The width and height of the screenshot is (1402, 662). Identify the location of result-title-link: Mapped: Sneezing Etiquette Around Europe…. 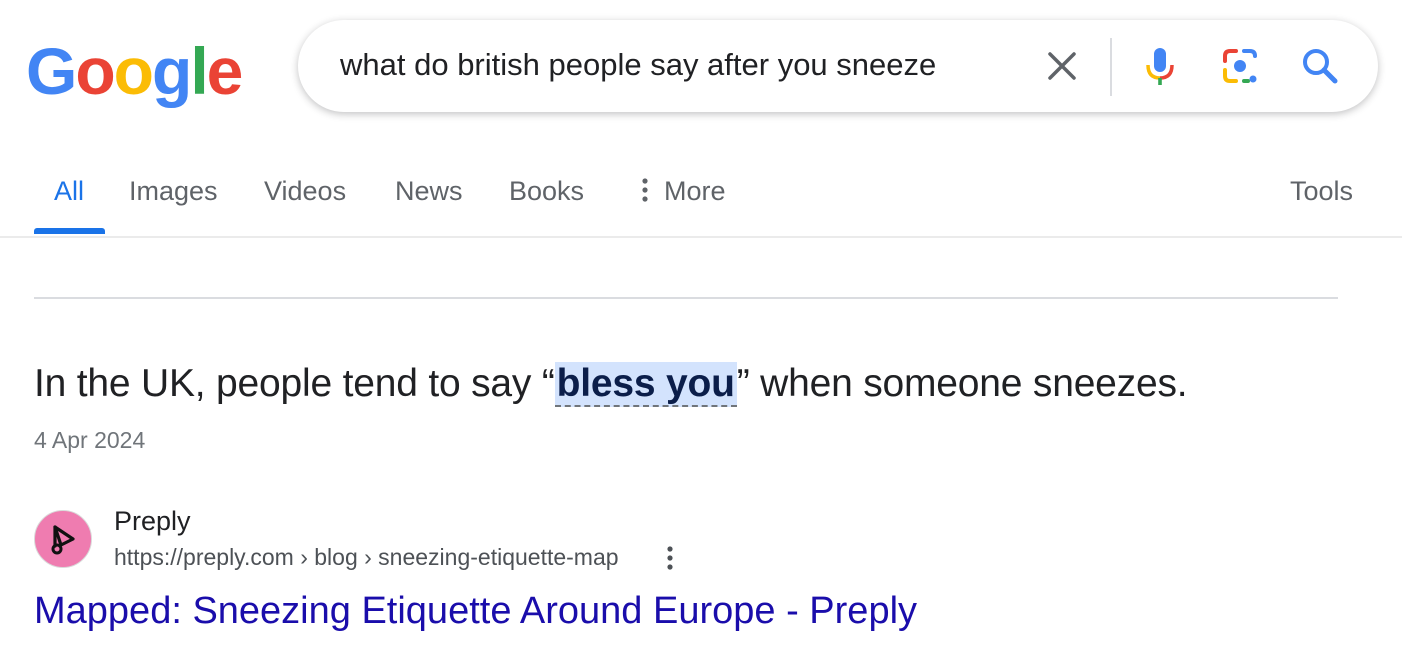
(475, 611).